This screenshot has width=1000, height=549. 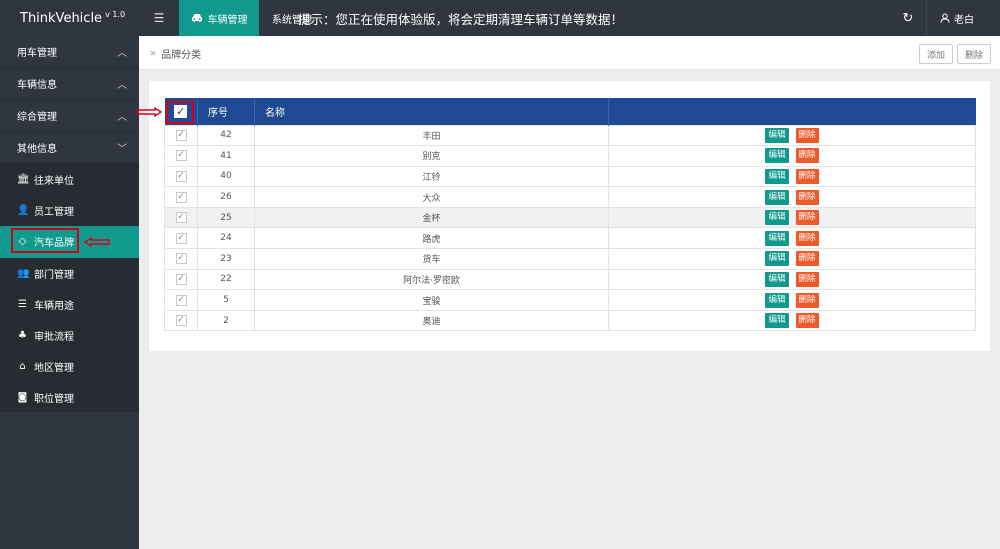 I want to click on sidebar-item-positions: ◙ 职位管理, so click(x=69, y=397).